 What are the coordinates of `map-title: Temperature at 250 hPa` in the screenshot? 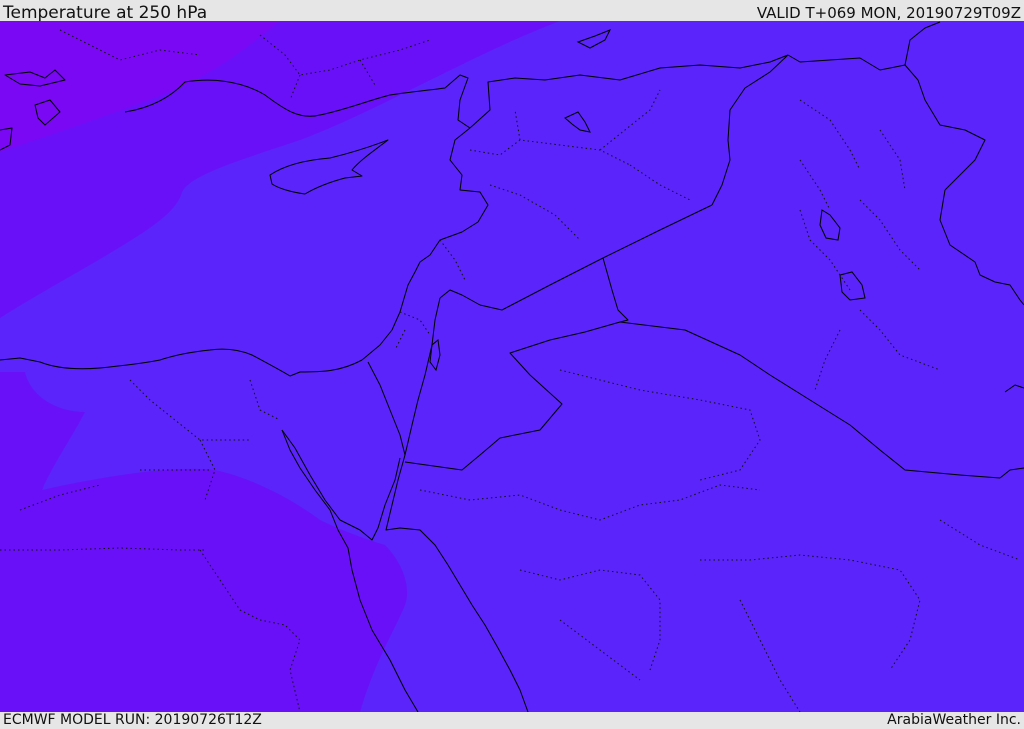 It's located at (105, 13).